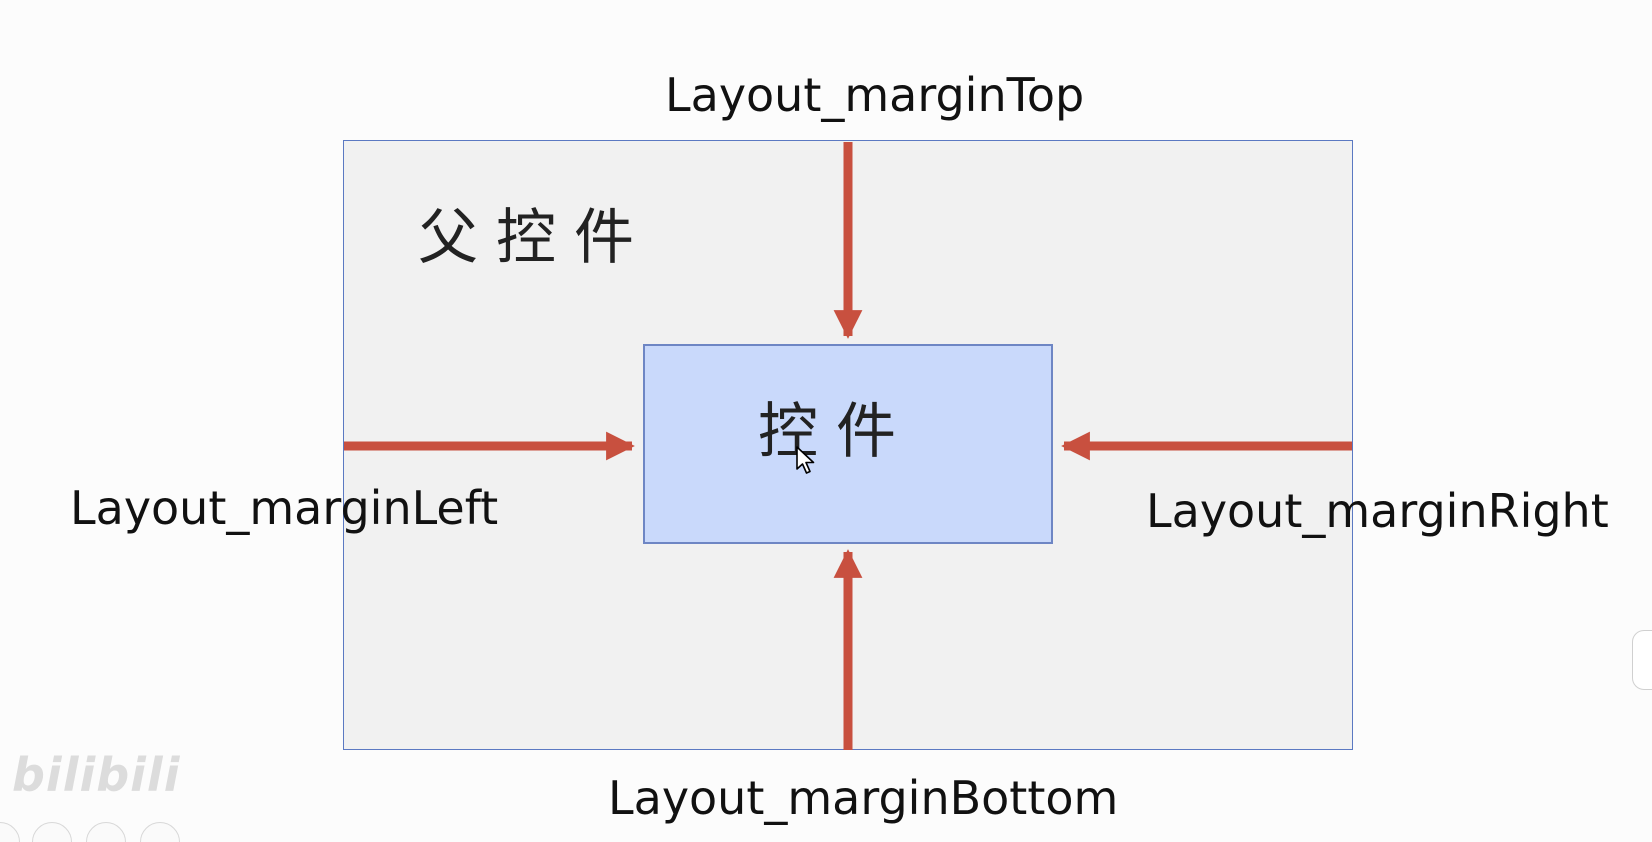 The height and width of the screenshot is (842, 1652). What do you see at coordinates (805, 460) in the screenshot?
I see `mouse-pointer-icon` at bounding box center [805, 460].